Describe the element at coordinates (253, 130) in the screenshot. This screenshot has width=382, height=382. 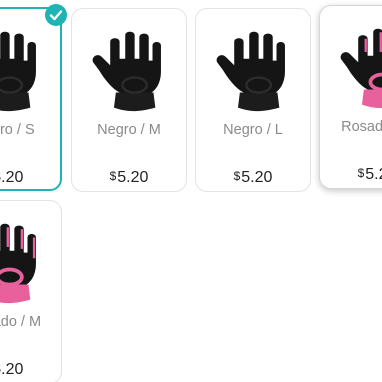
I see `variant-label: Negro / L` at that location.